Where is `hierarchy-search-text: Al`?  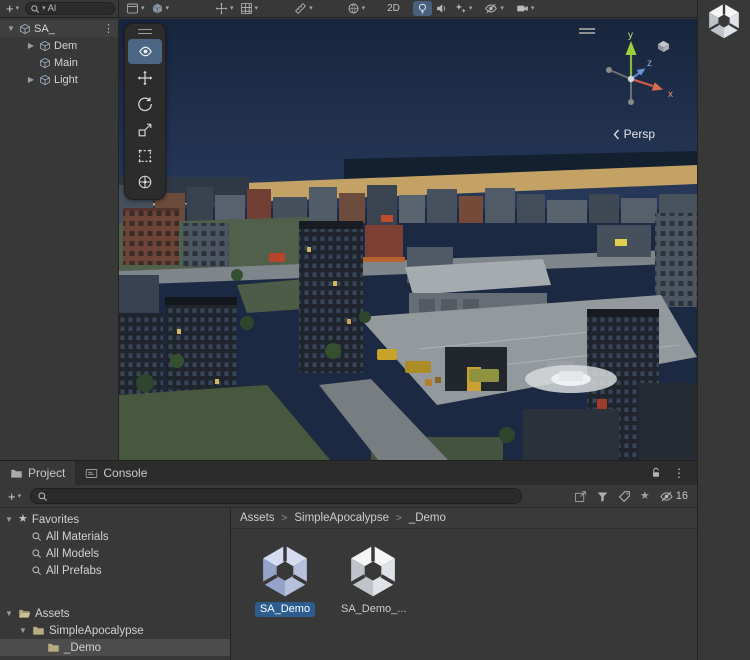 hierarchy-search-text: Al is located at coordinates (52, 8).